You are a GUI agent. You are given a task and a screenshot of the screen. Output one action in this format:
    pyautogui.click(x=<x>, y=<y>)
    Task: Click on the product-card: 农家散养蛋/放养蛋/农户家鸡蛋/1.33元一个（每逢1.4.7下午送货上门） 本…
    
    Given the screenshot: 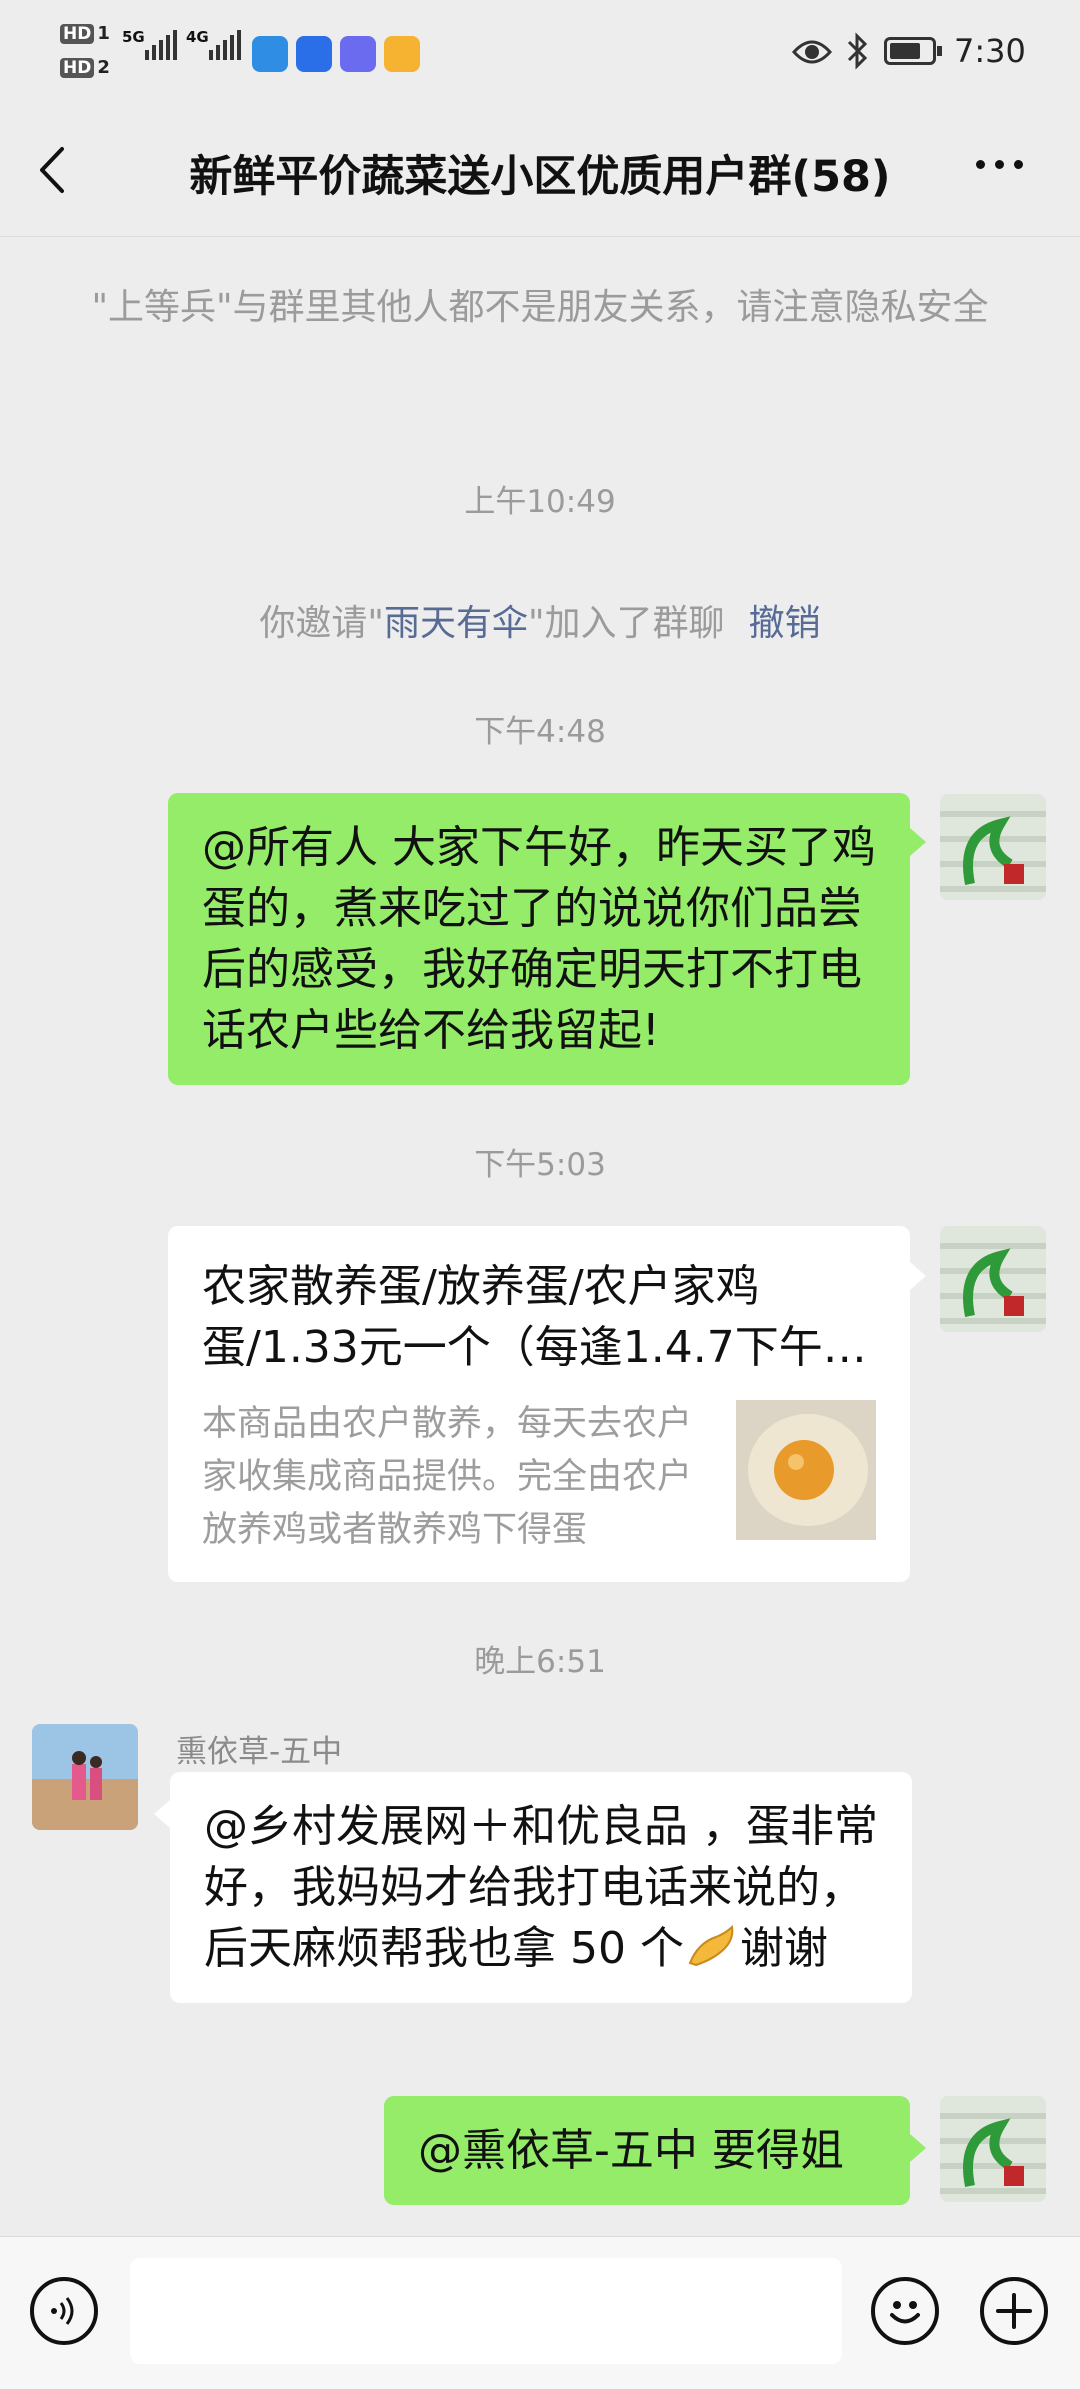 What is the action you would take?
    pyautogui.click(x=539, y=1404)
    